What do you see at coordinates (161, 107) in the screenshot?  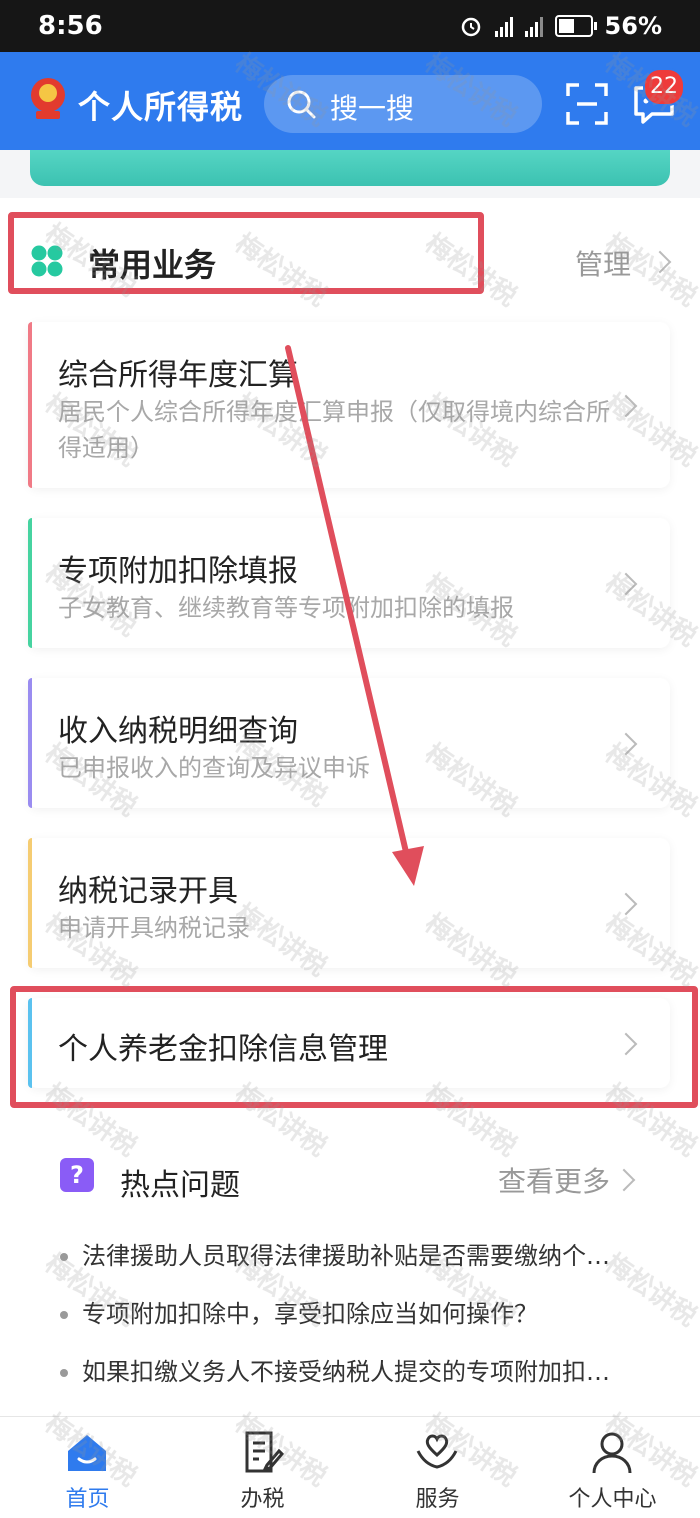 I see `app-title: 个人所得税` at bounding box center [161, 107].